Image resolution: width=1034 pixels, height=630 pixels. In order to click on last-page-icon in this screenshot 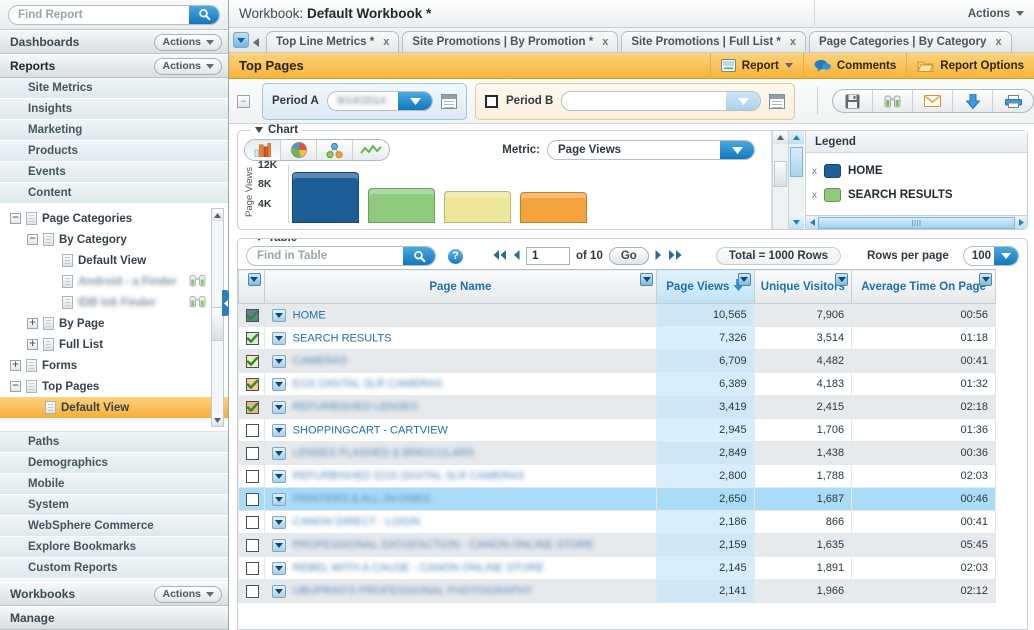, I will do `click(675, 256)`.